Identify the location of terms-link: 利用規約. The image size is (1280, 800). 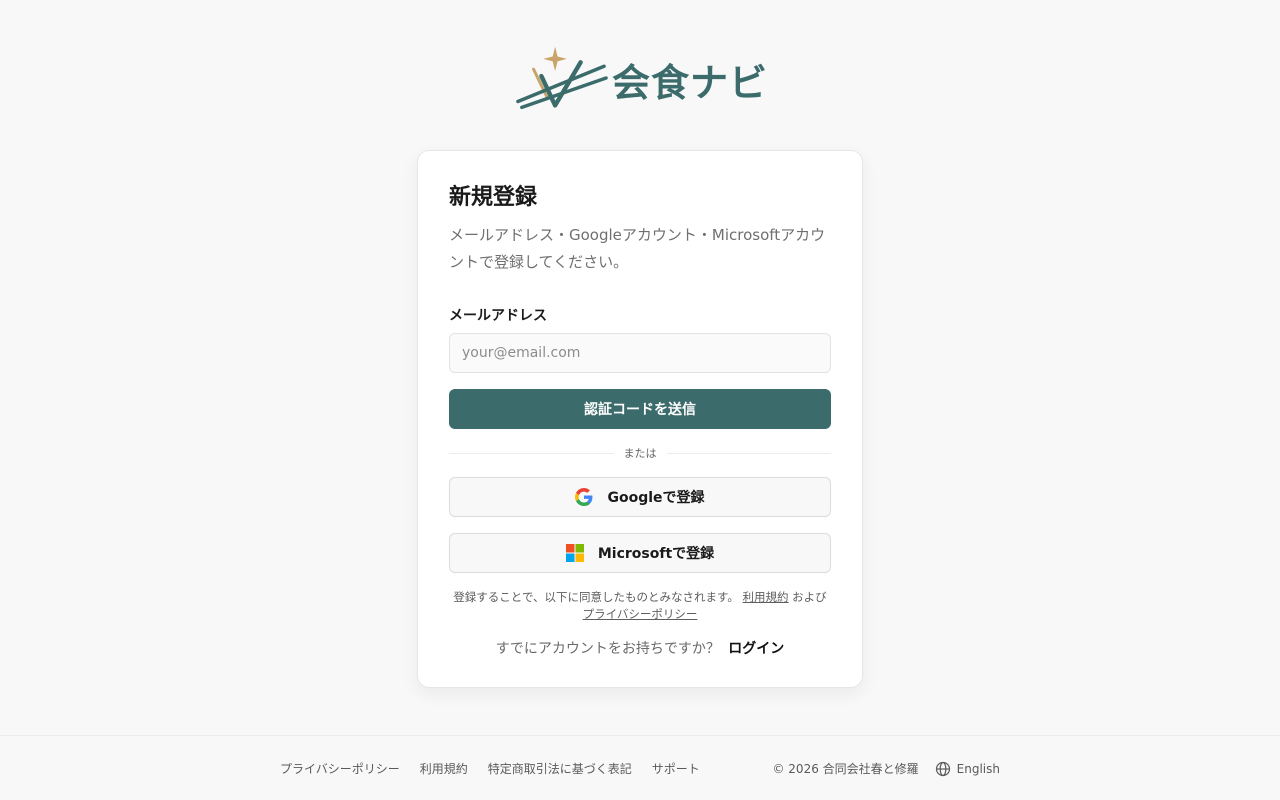
(766, 597).